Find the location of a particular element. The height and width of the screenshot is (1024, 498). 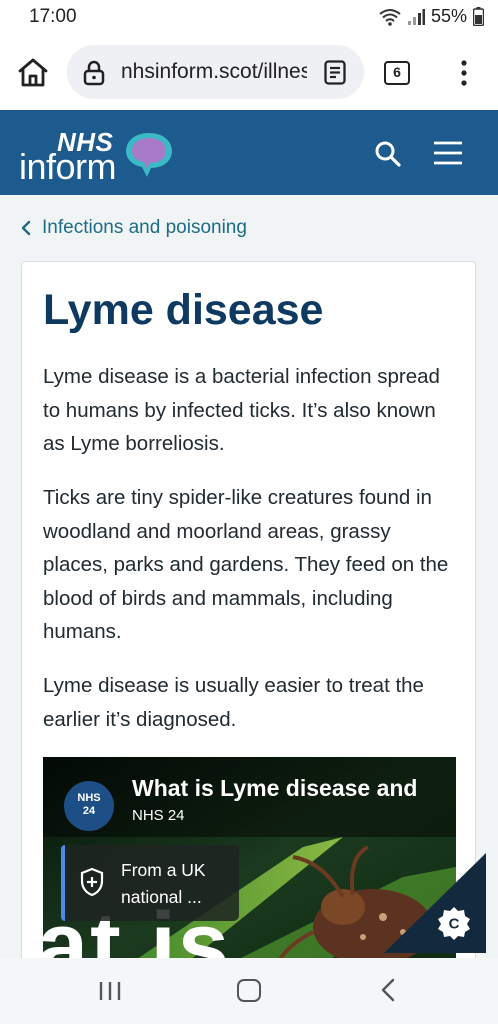

speech-bubble-icon is located at coordinates (149, 155).